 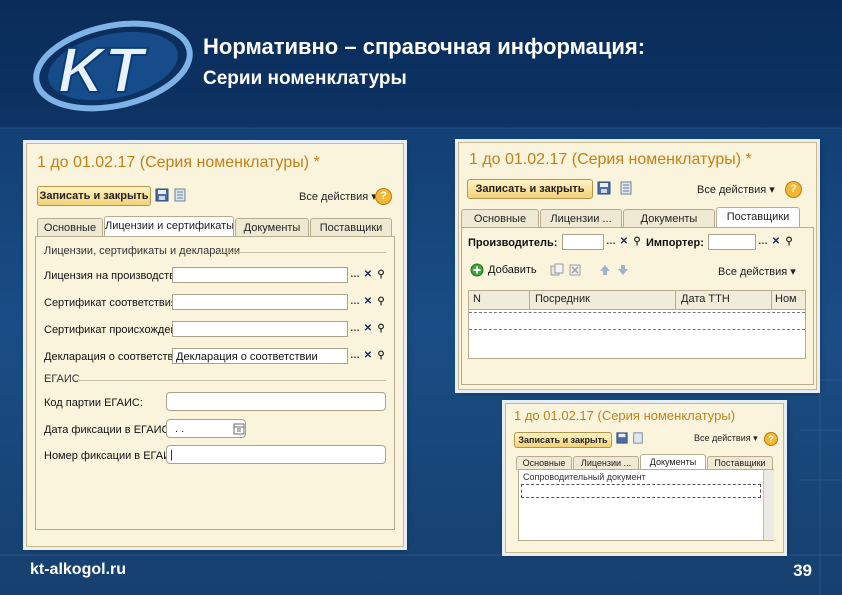 What do you see at coordinates (112, 303) in the screenshot?
I see `field-label: Сертификат соответствия:` at bounding box center [112, 303].